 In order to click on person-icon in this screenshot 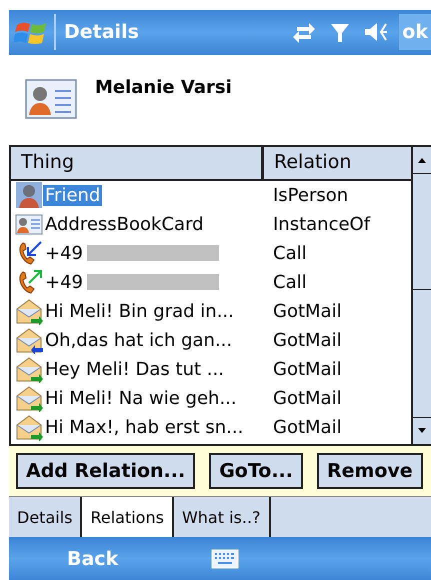, I will do `click(29, 195)`.